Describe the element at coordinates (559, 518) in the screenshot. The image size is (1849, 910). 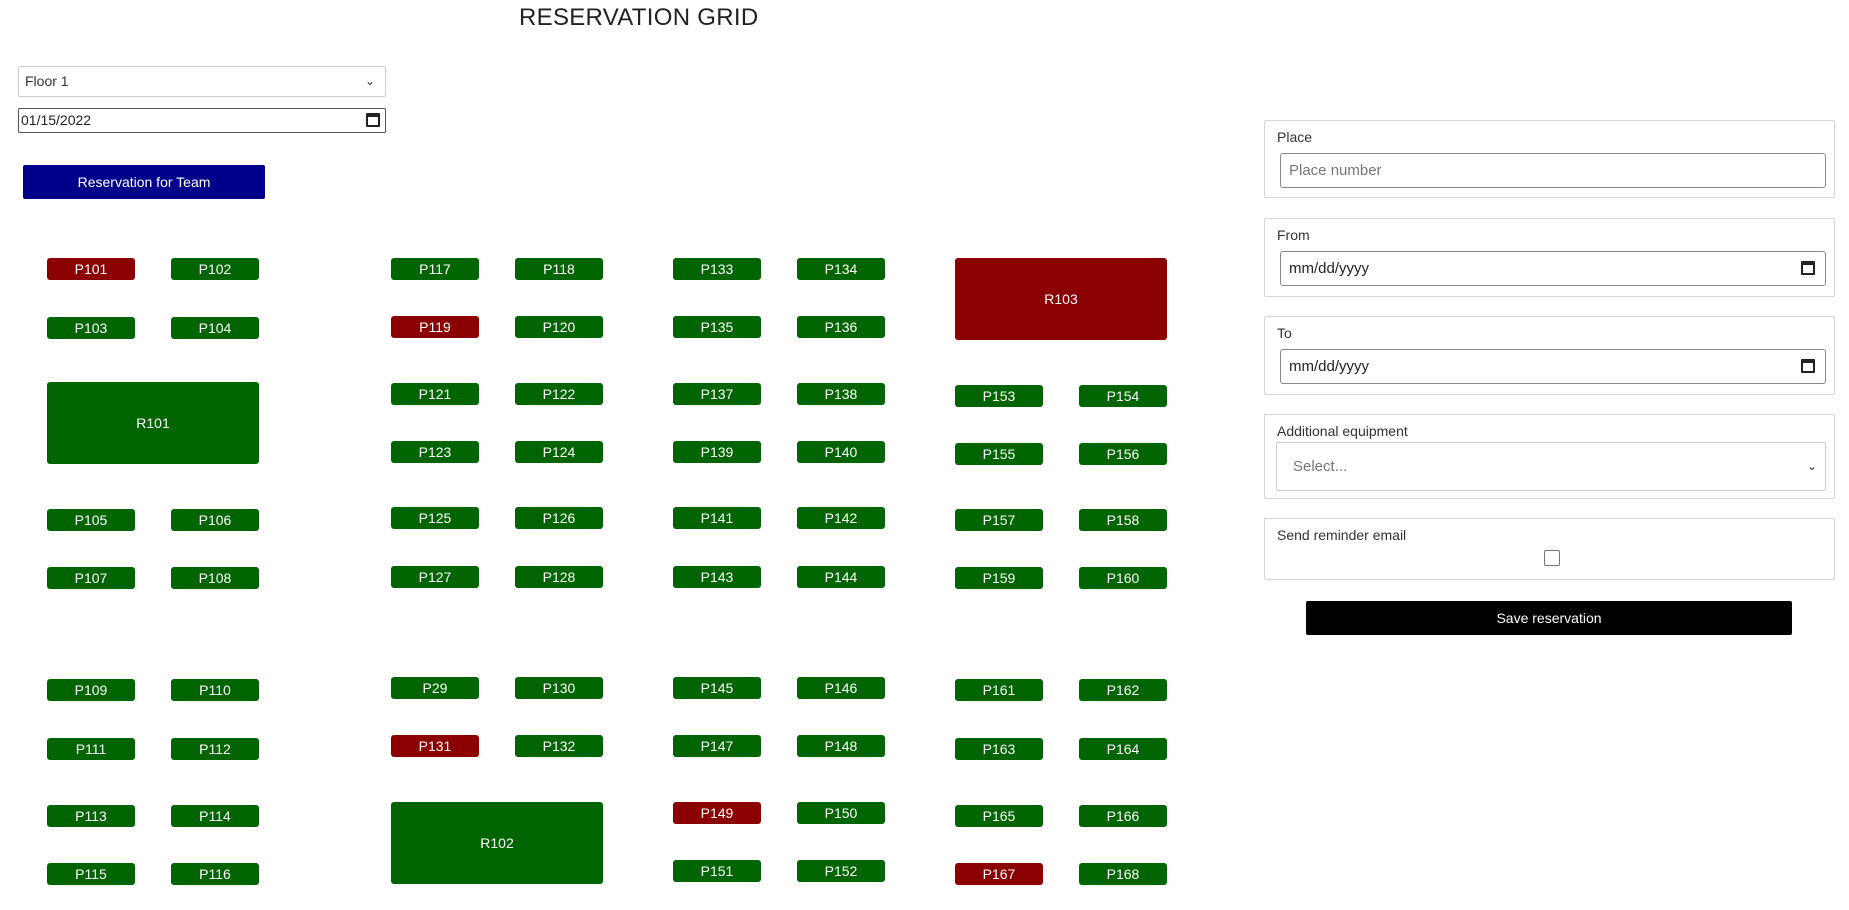
I see `place-p126: P126` at that location.